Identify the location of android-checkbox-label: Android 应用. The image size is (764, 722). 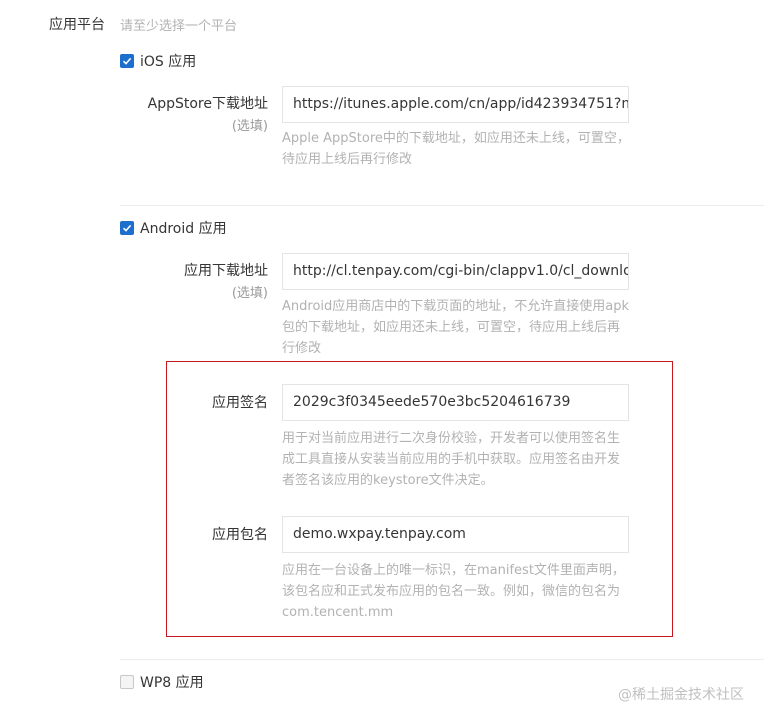
(183, 229).